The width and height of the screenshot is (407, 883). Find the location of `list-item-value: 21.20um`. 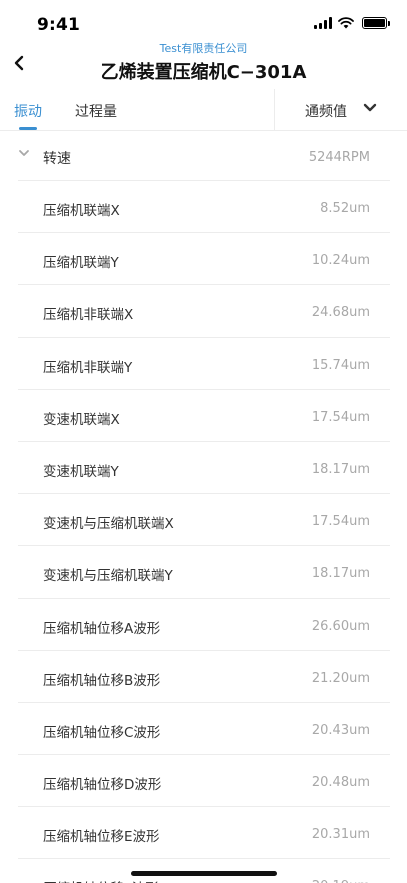

list-item-value: 21.20um is located at coordinates (340, 678).